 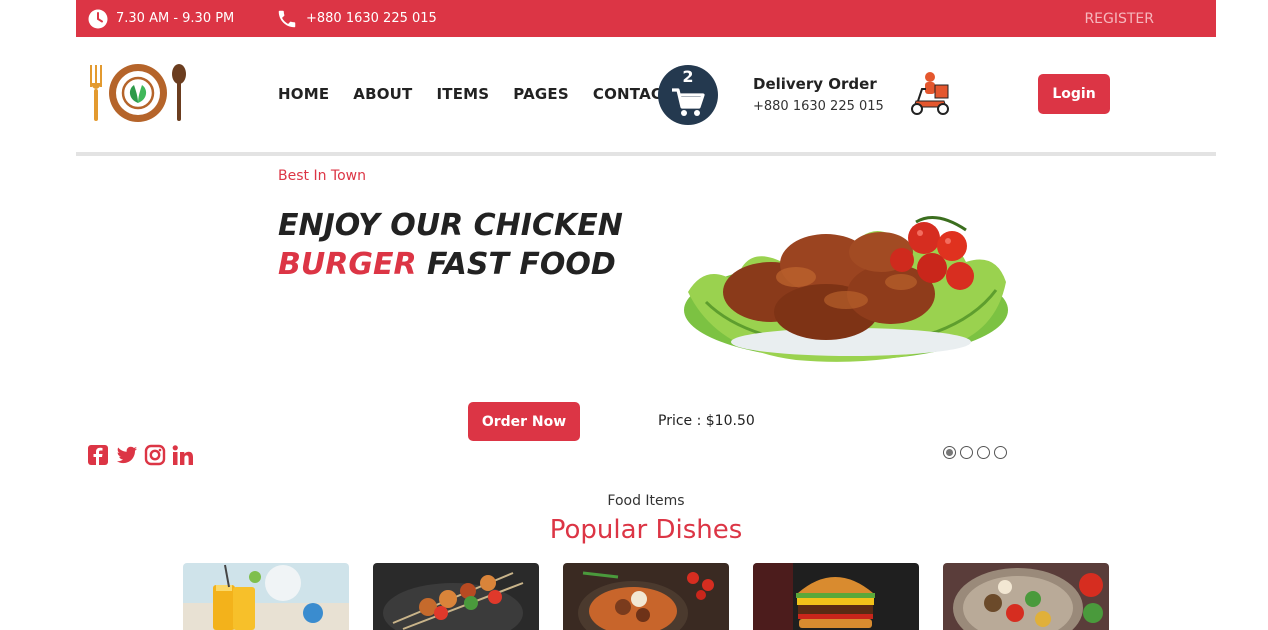 I want to click on opening-hours: 7.30 AM - 9.30 PM, so click(x=161, y=18).